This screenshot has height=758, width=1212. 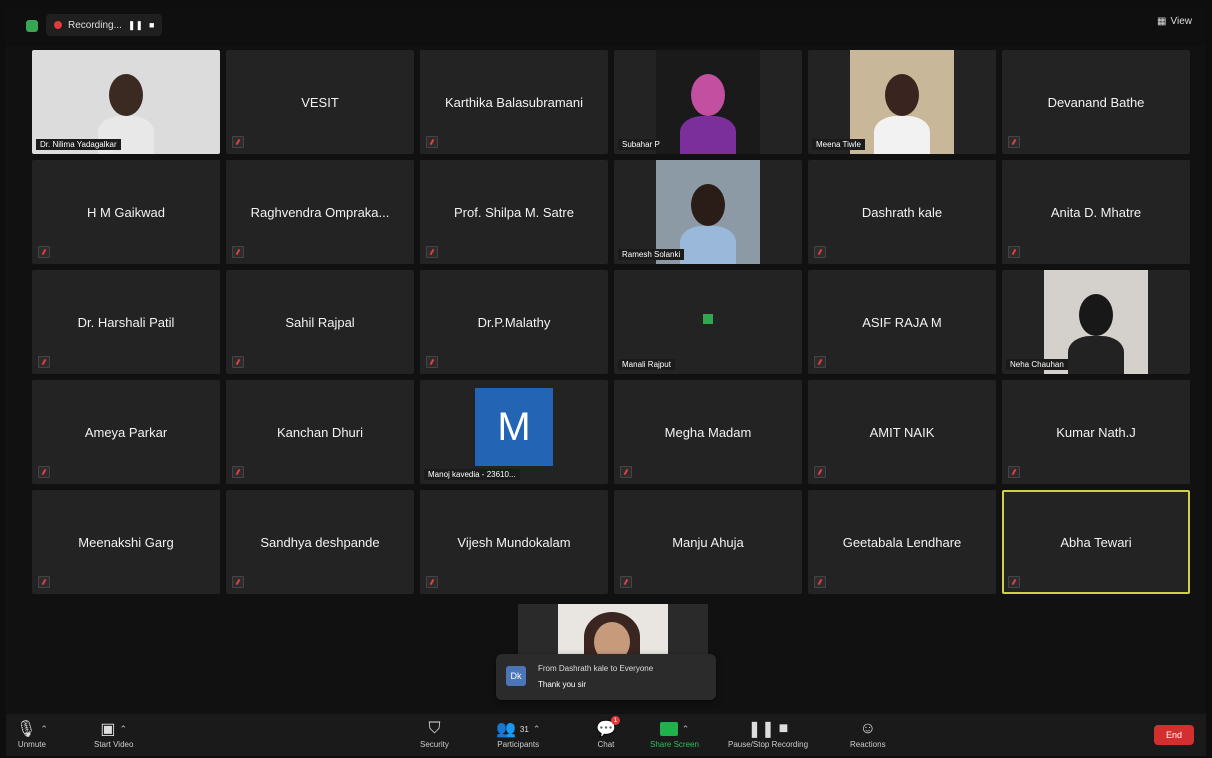 I want to click on participant-name: ASIF RAJA M, so click(x=902, y=322).